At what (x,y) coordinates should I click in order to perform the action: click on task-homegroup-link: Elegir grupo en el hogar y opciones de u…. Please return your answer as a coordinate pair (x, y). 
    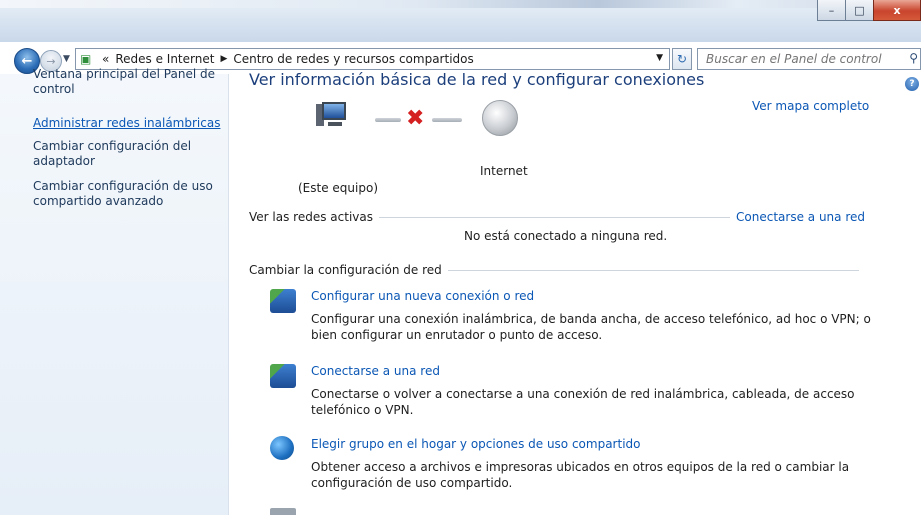
    Looking at the image, I should click on (476, 444).